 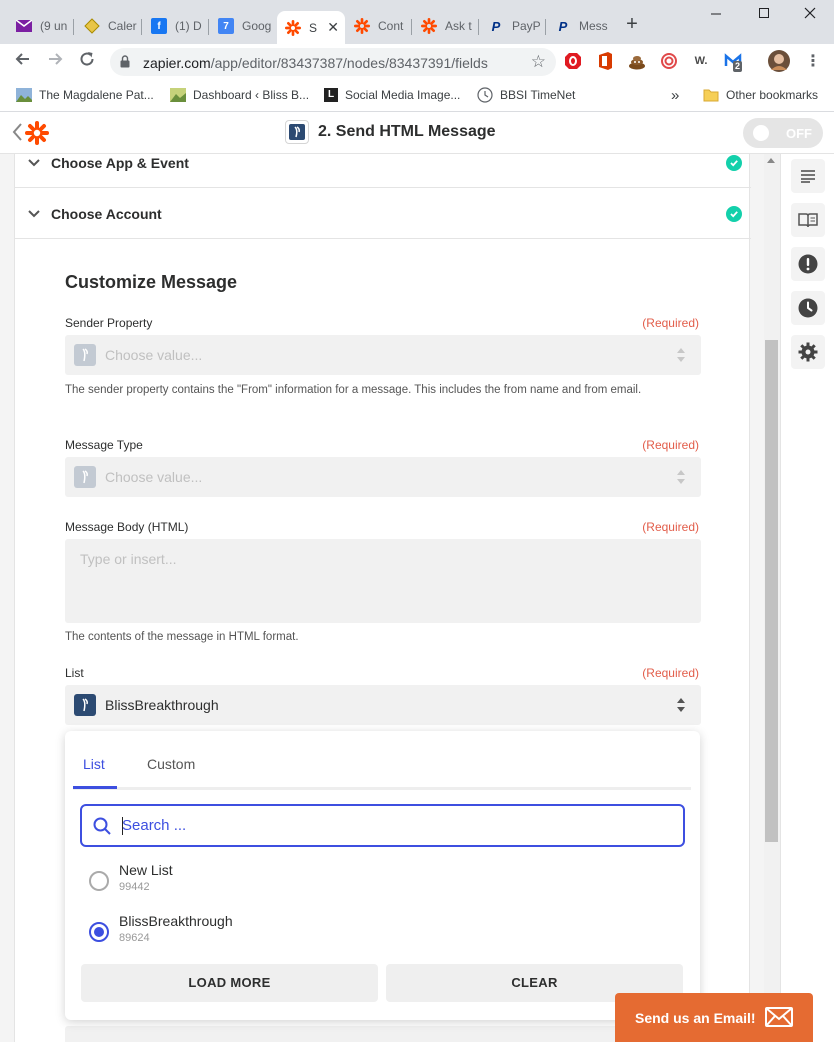 What do you see at coordinates (669, 61) in the screenshot?
I see `spiral-extension-icon` at bounding box center [669, 61].